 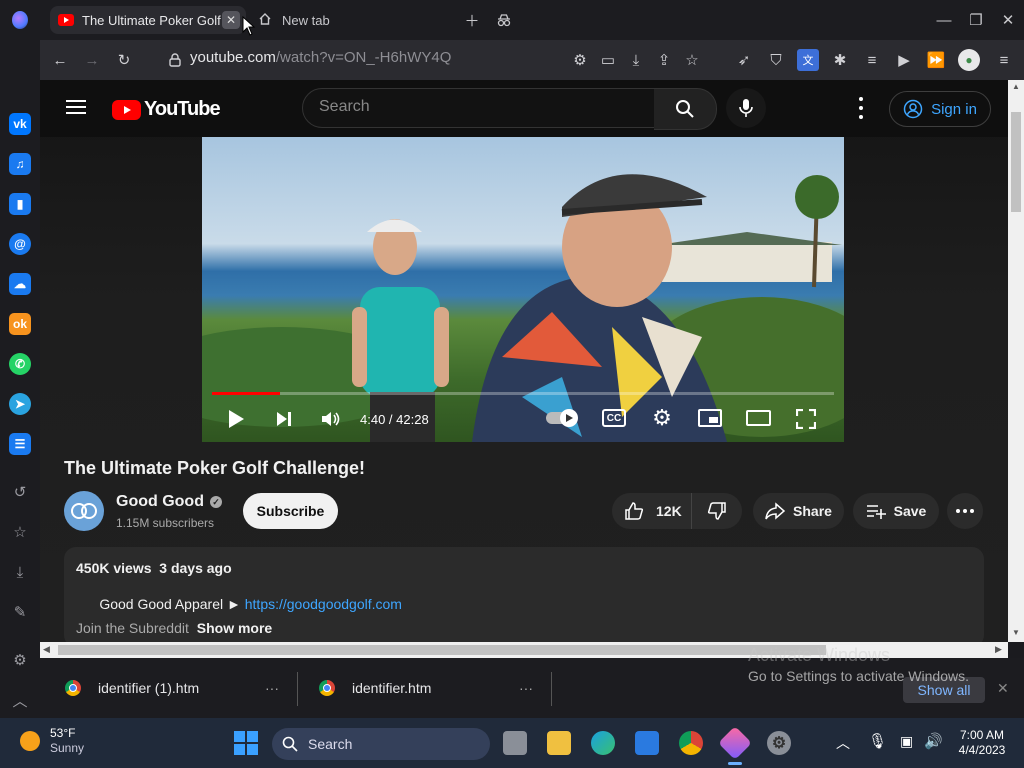 What do you see at coordinates (523, 393) in the screenshot?
I see `video-progress-track` at bounding box center [523, 393].